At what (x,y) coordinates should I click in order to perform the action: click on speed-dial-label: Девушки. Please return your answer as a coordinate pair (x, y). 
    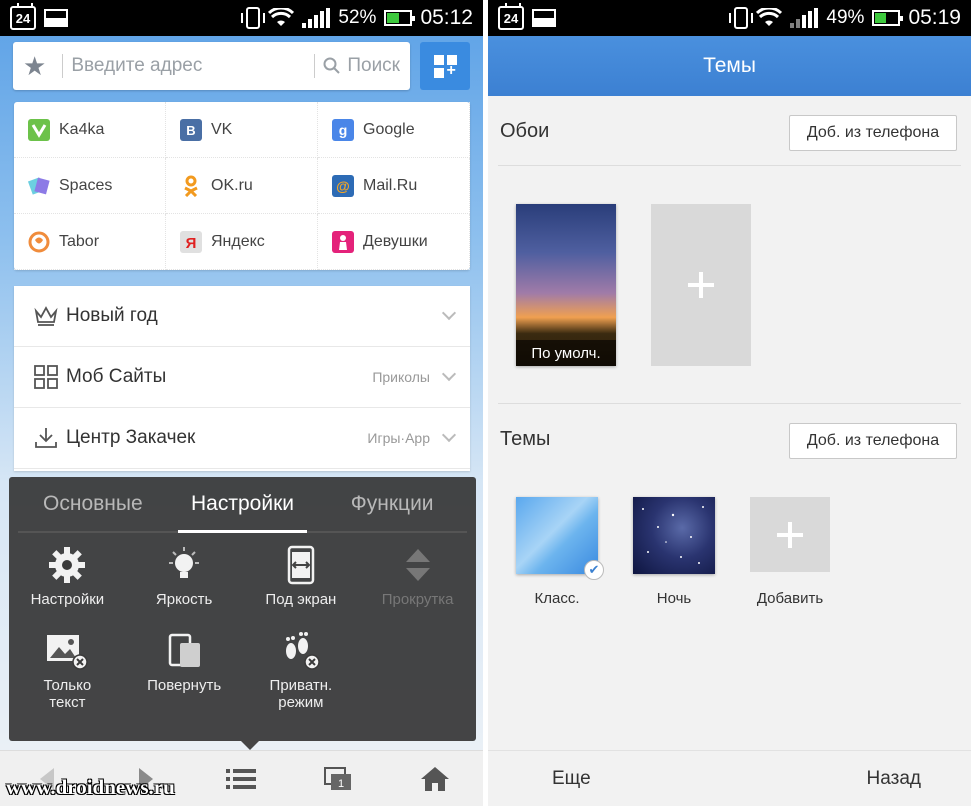
    Looking at the image, I should click on (395, 241).